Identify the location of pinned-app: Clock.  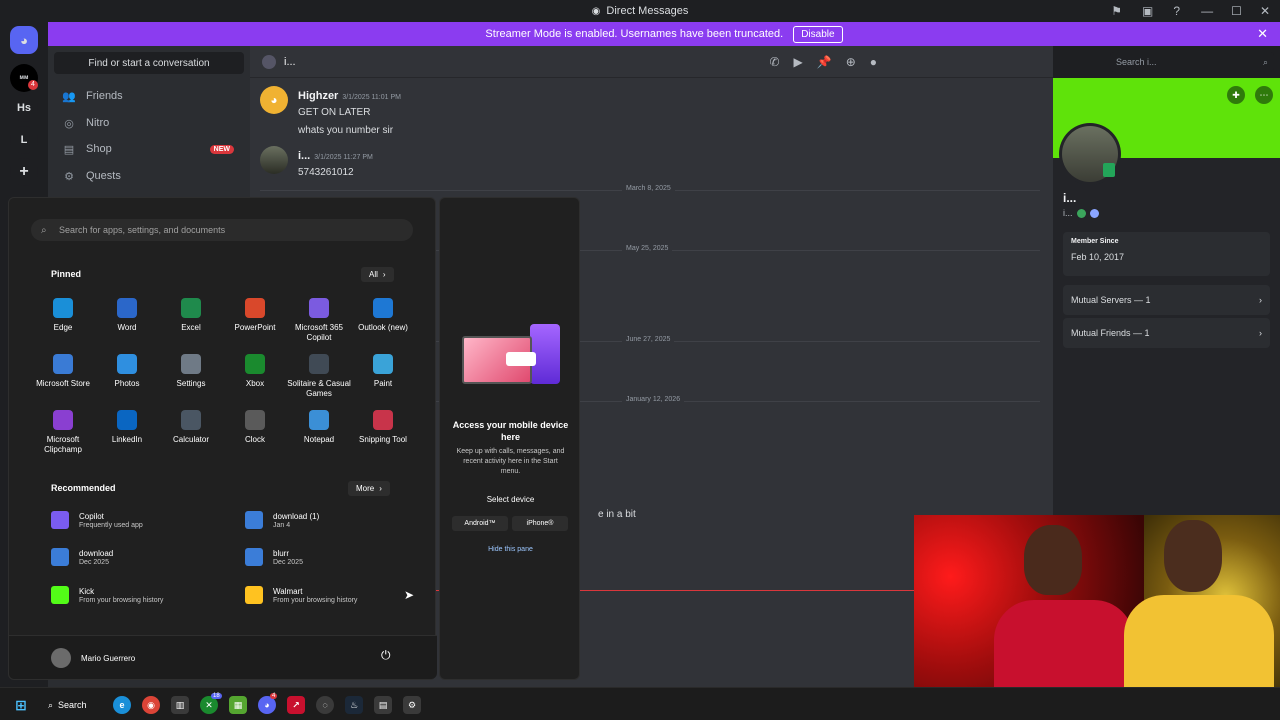
(255, 427).